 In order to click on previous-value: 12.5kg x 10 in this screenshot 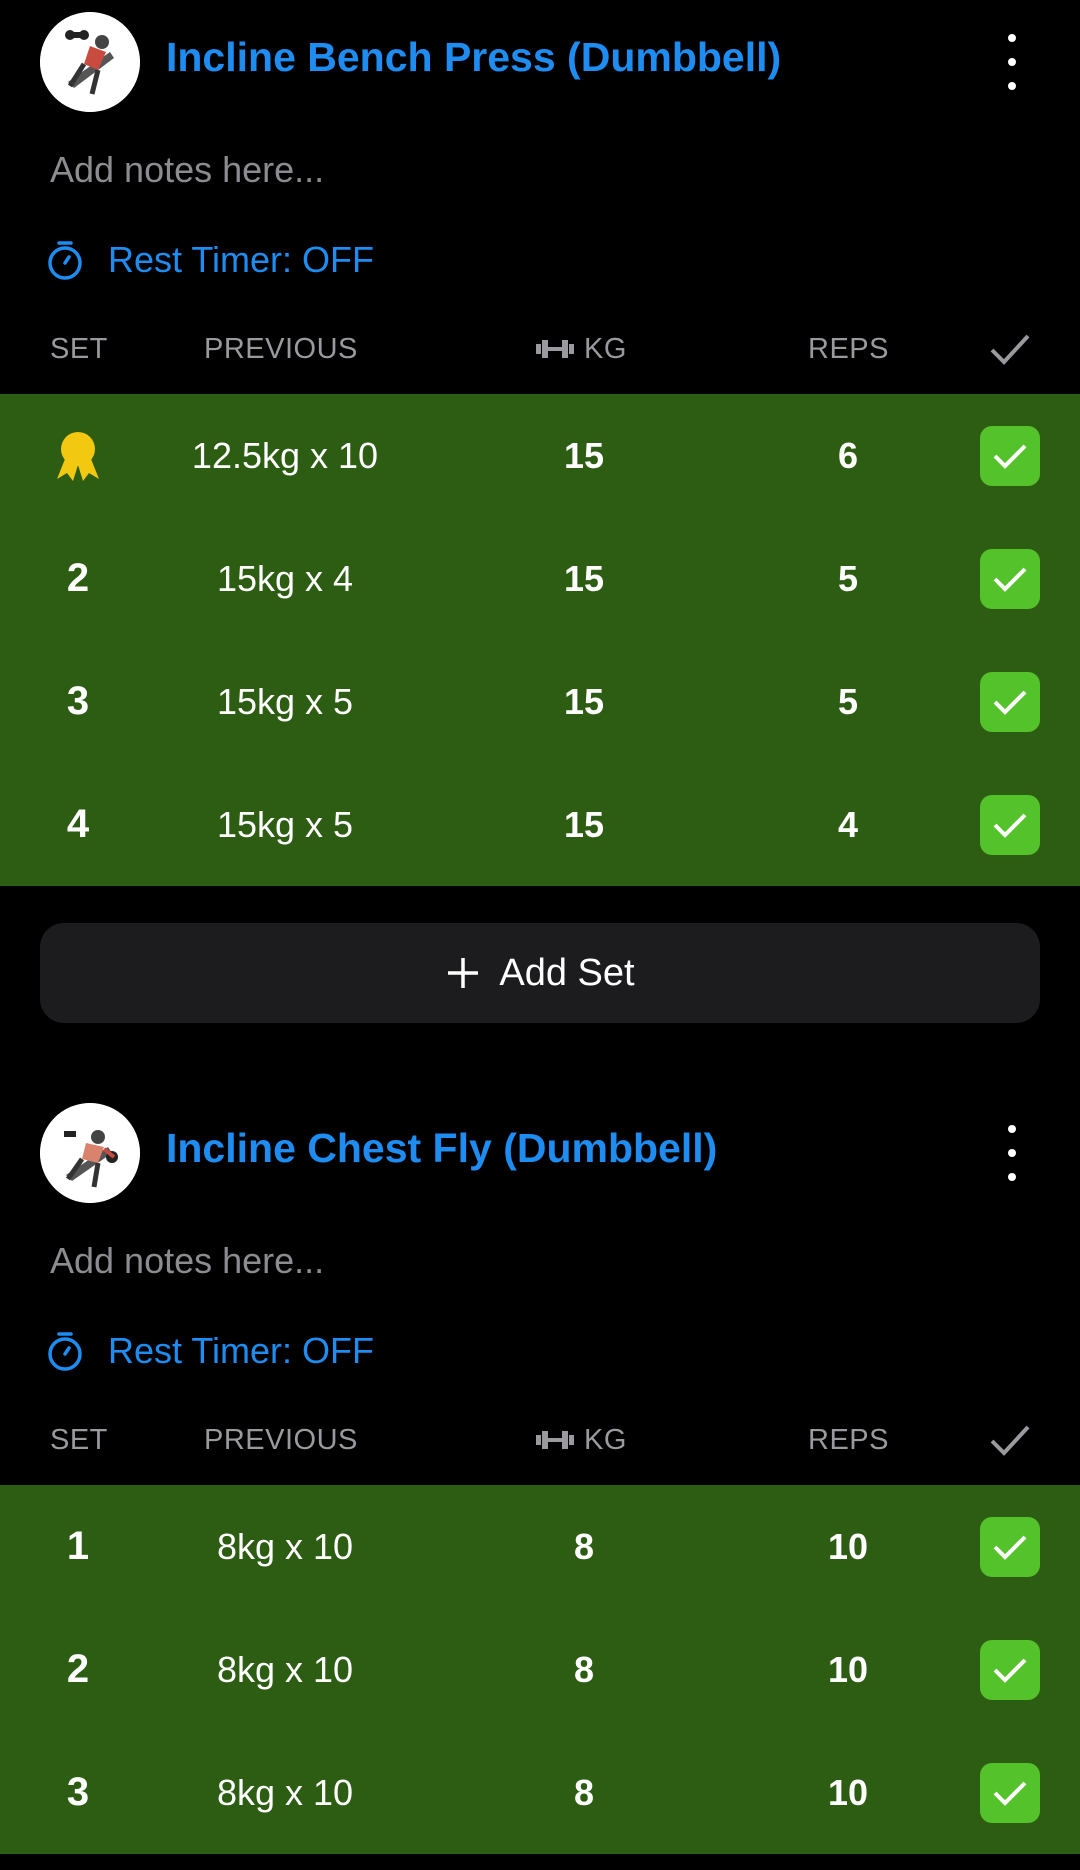, I will do `click(285, 455)`.